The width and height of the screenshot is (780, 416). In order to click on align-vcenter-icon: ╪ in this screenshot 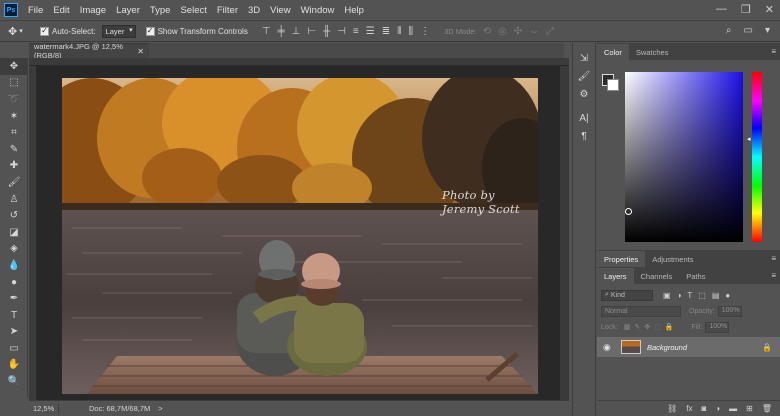, I will do `click(281, 31)`.